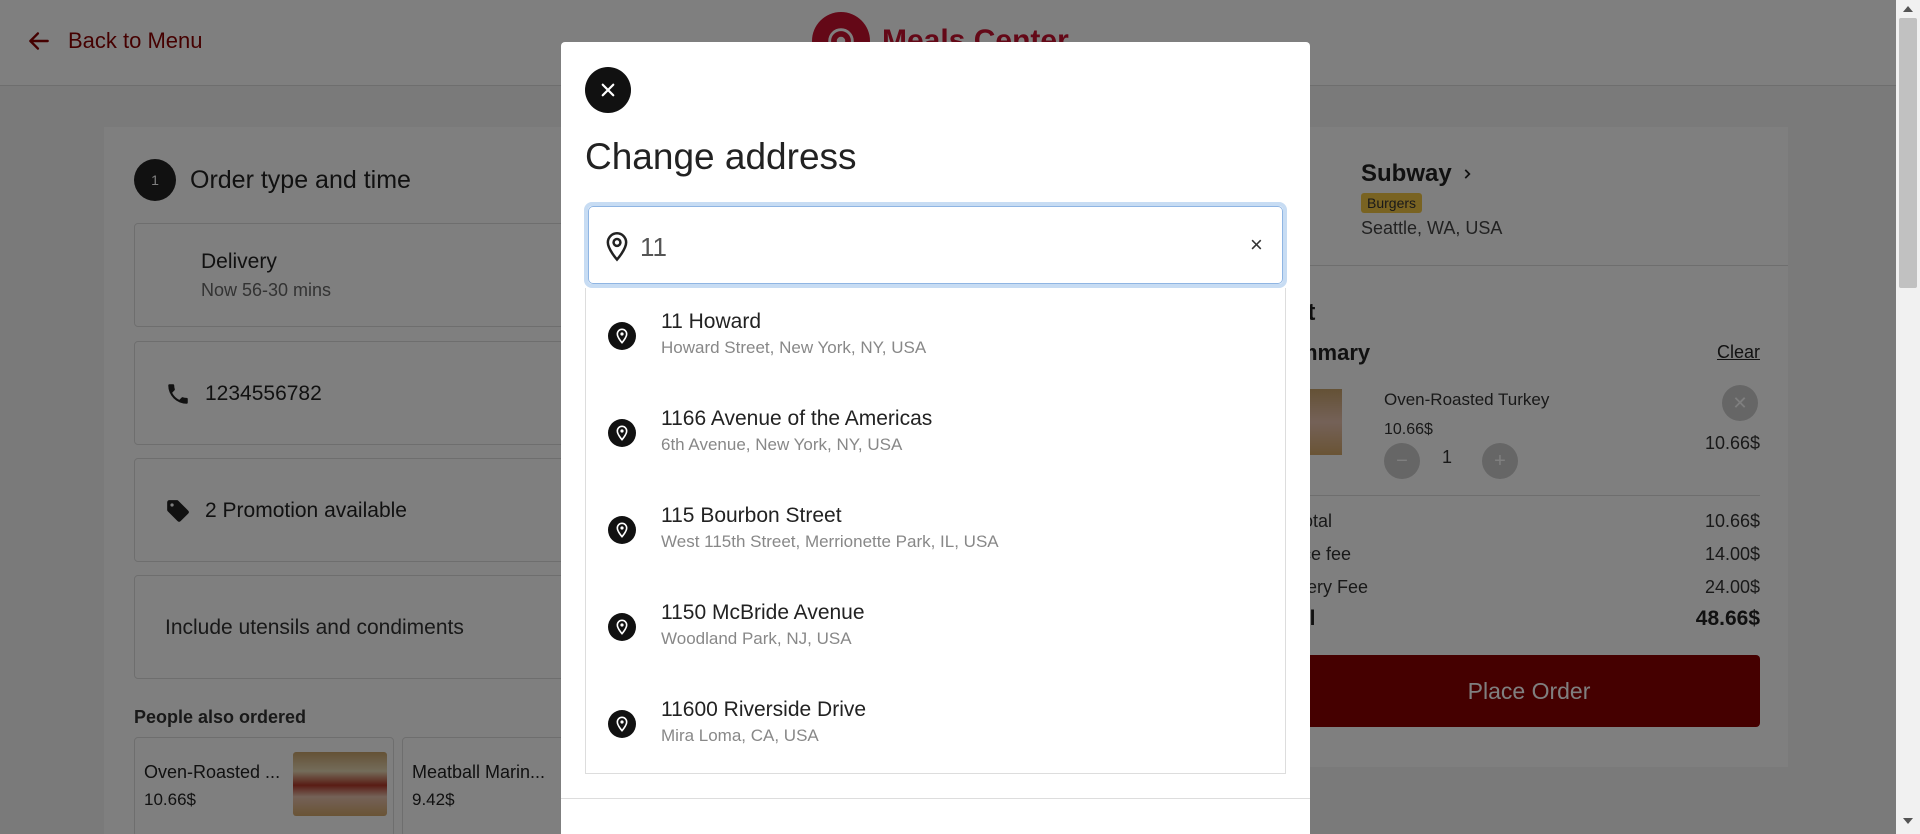 The image size is (1920, 834). What do you see at coordinates (764, 709) in the screenshot?
I see `suggestion-name: 11600 Riverside Drive` at bounding box center [764, 709].